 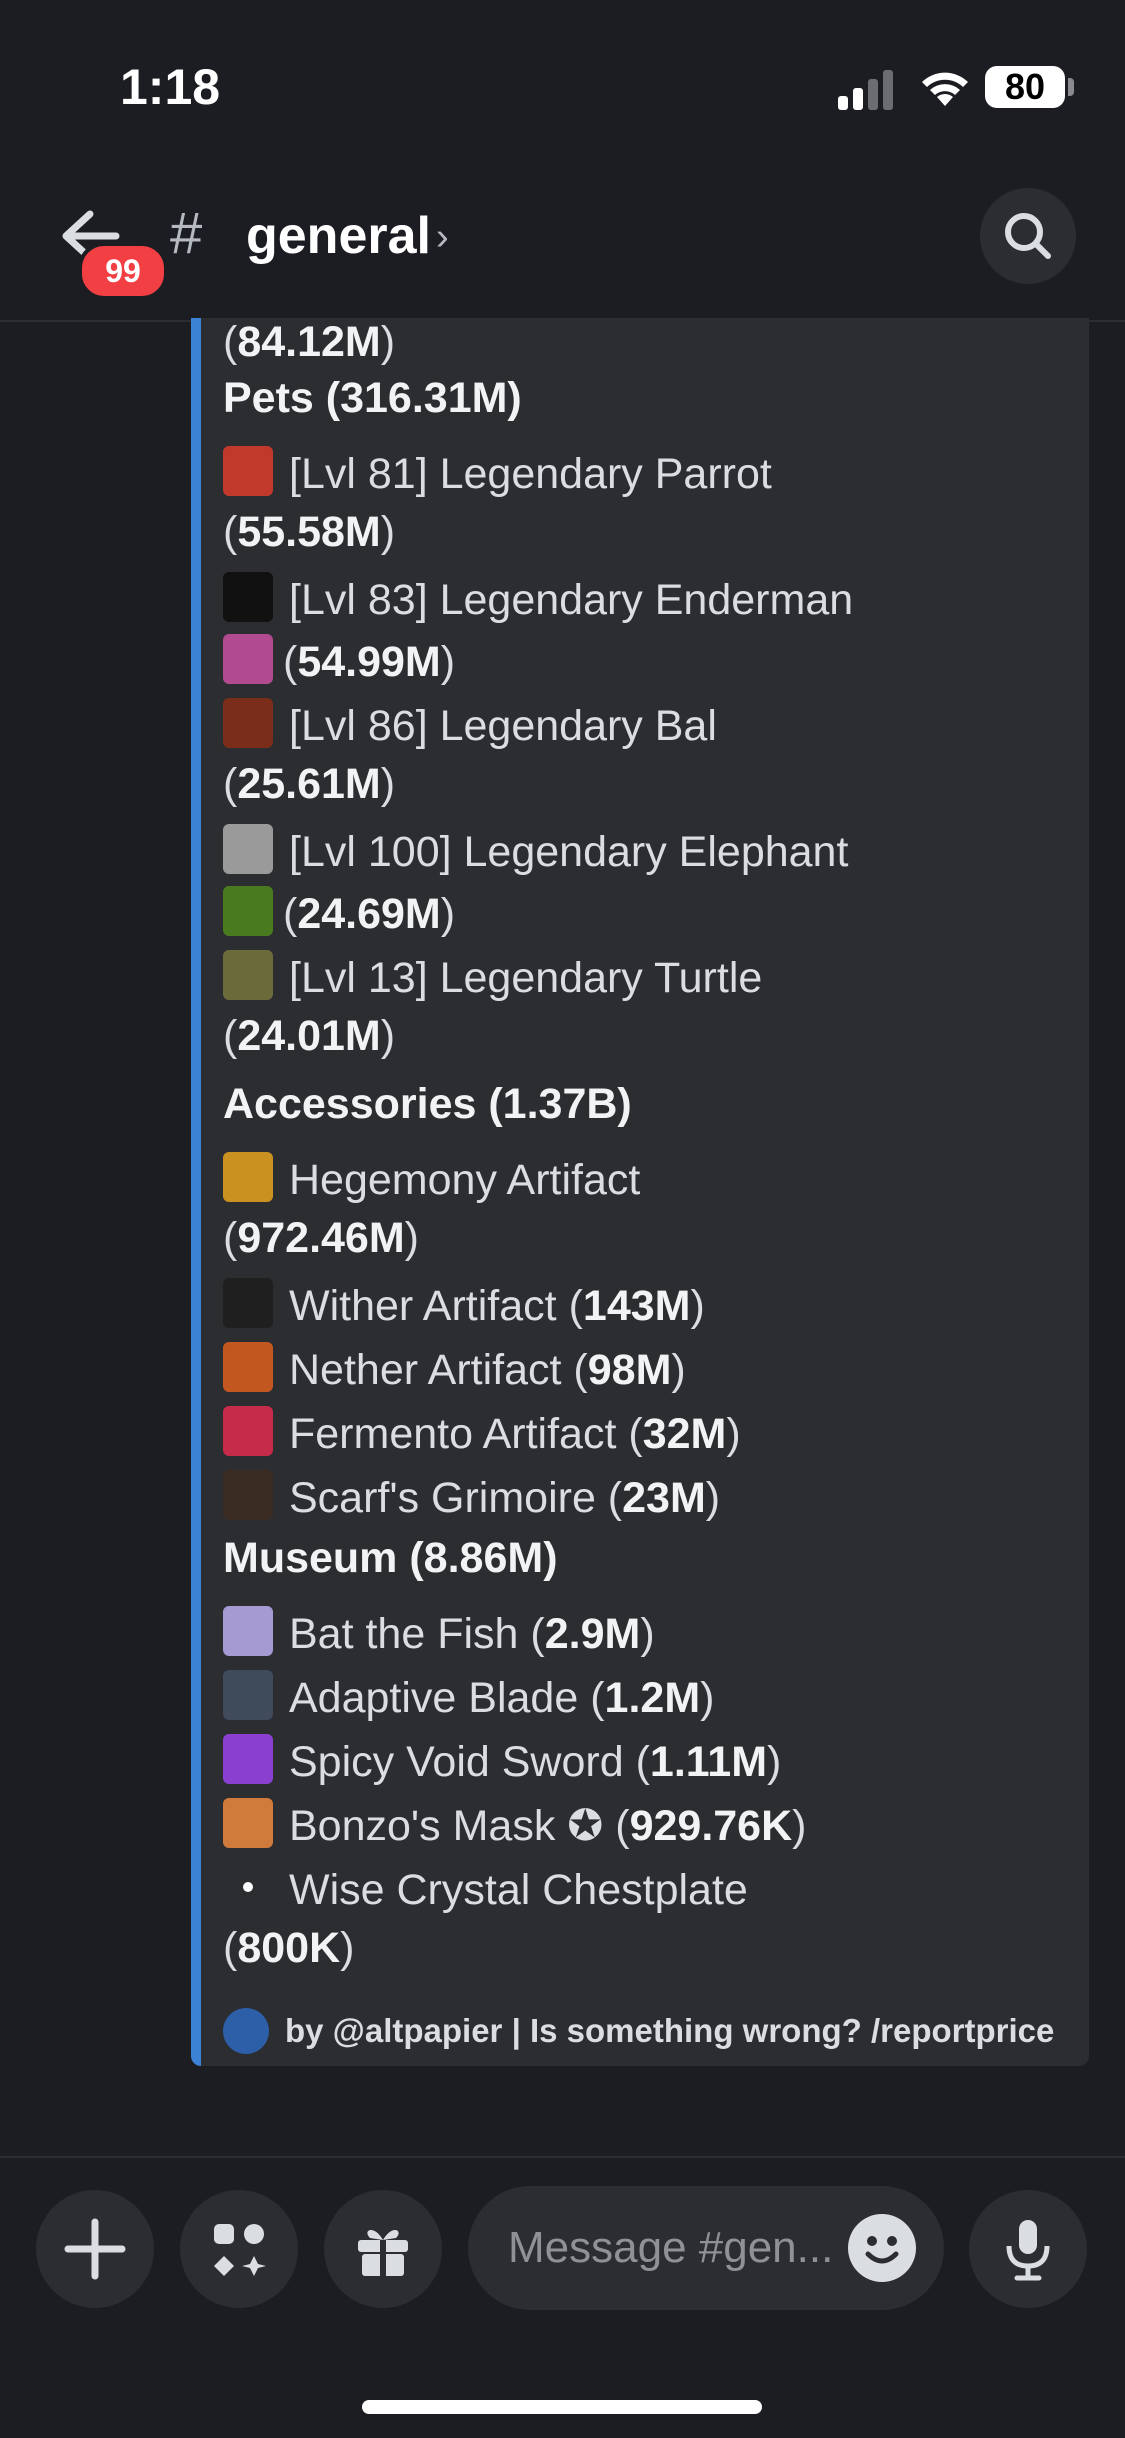 What do you see at coordinates (248, 723) in the screenshot?
I see `bal-pet-icon` at bounding box center [248, 723].